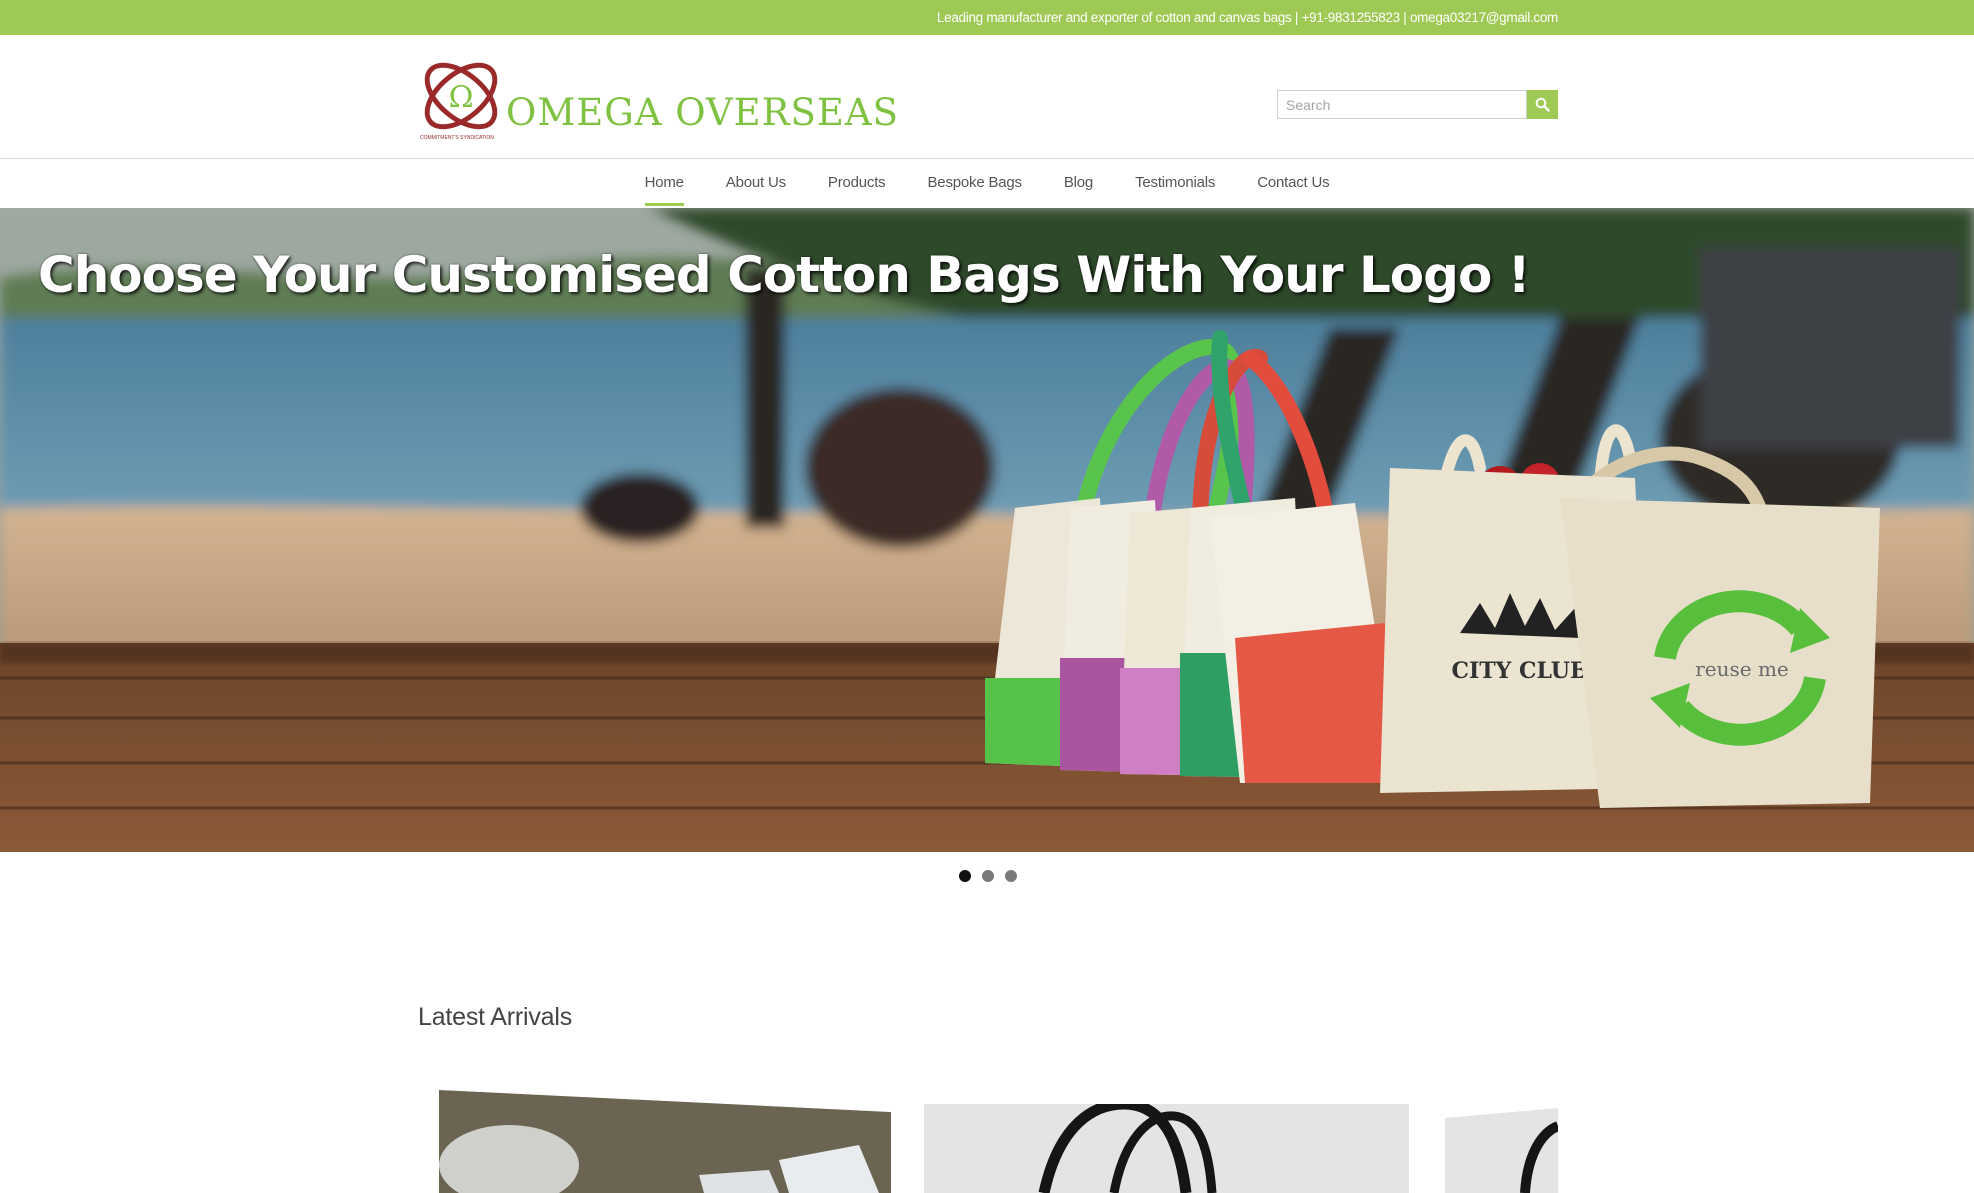 This screenshot has height=1193, width=1974. I want to click on nav-item-about-us: About Us, so click(756, 183).